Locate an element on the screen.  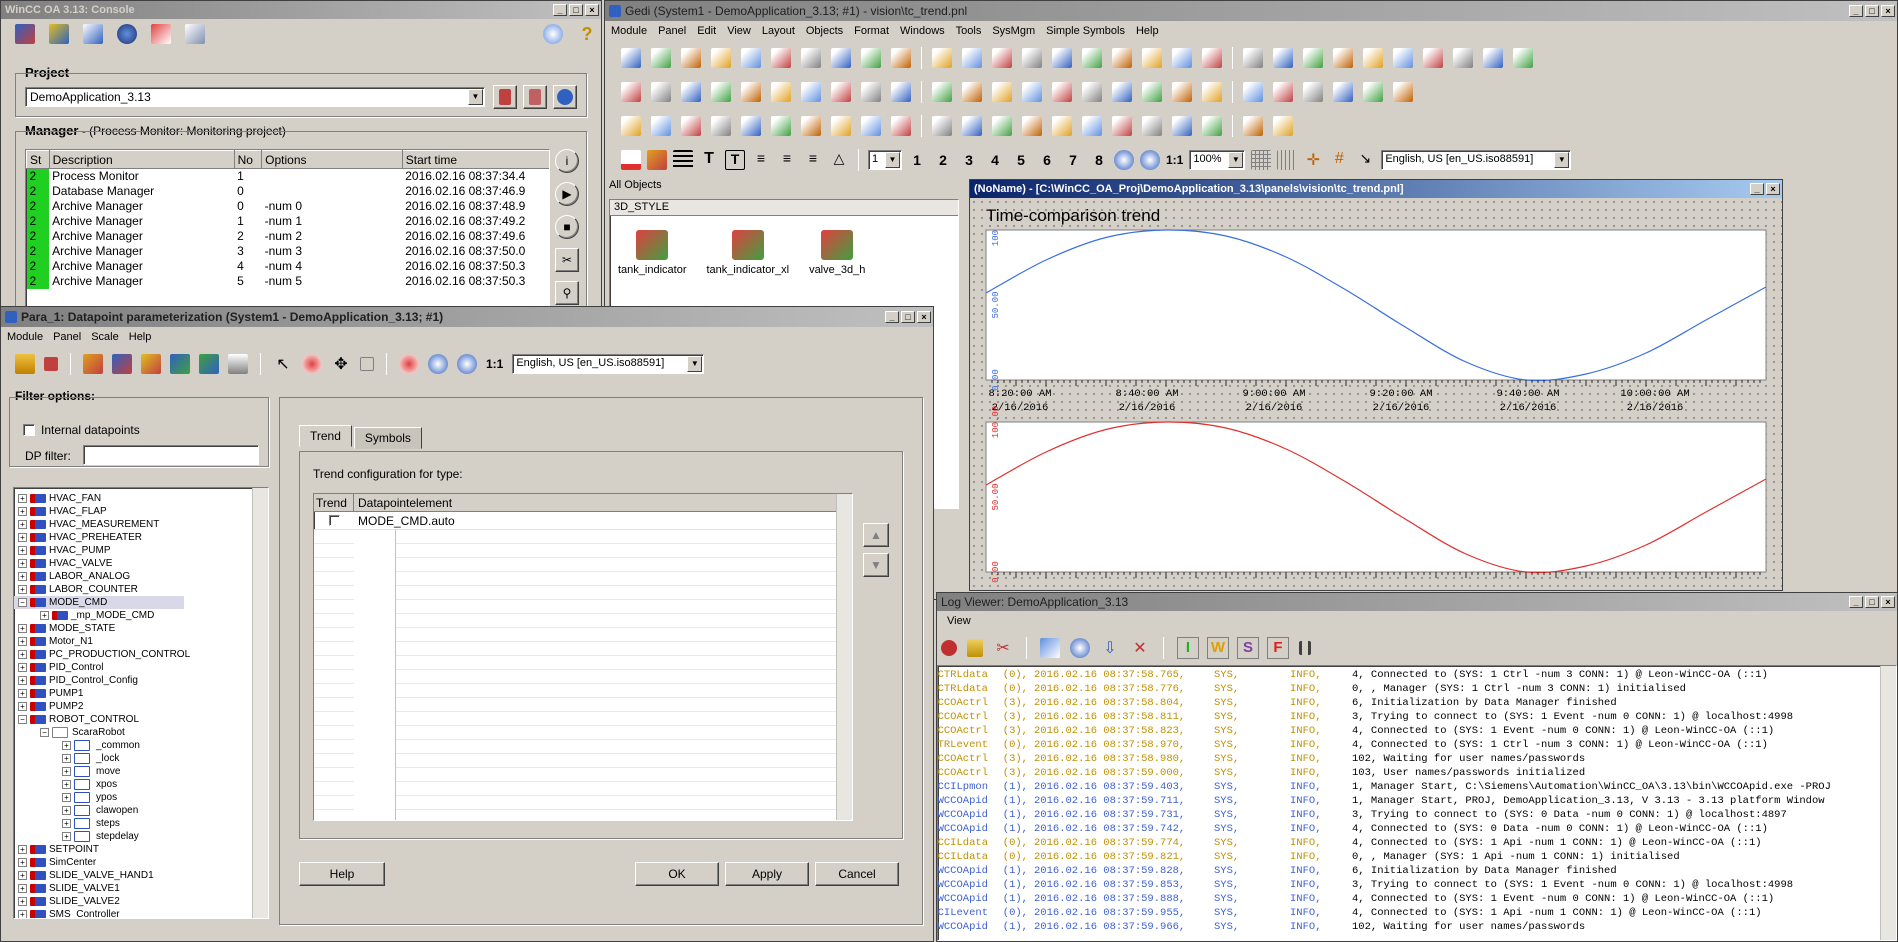
dp-config-icon is located at coordinates (151, 364).